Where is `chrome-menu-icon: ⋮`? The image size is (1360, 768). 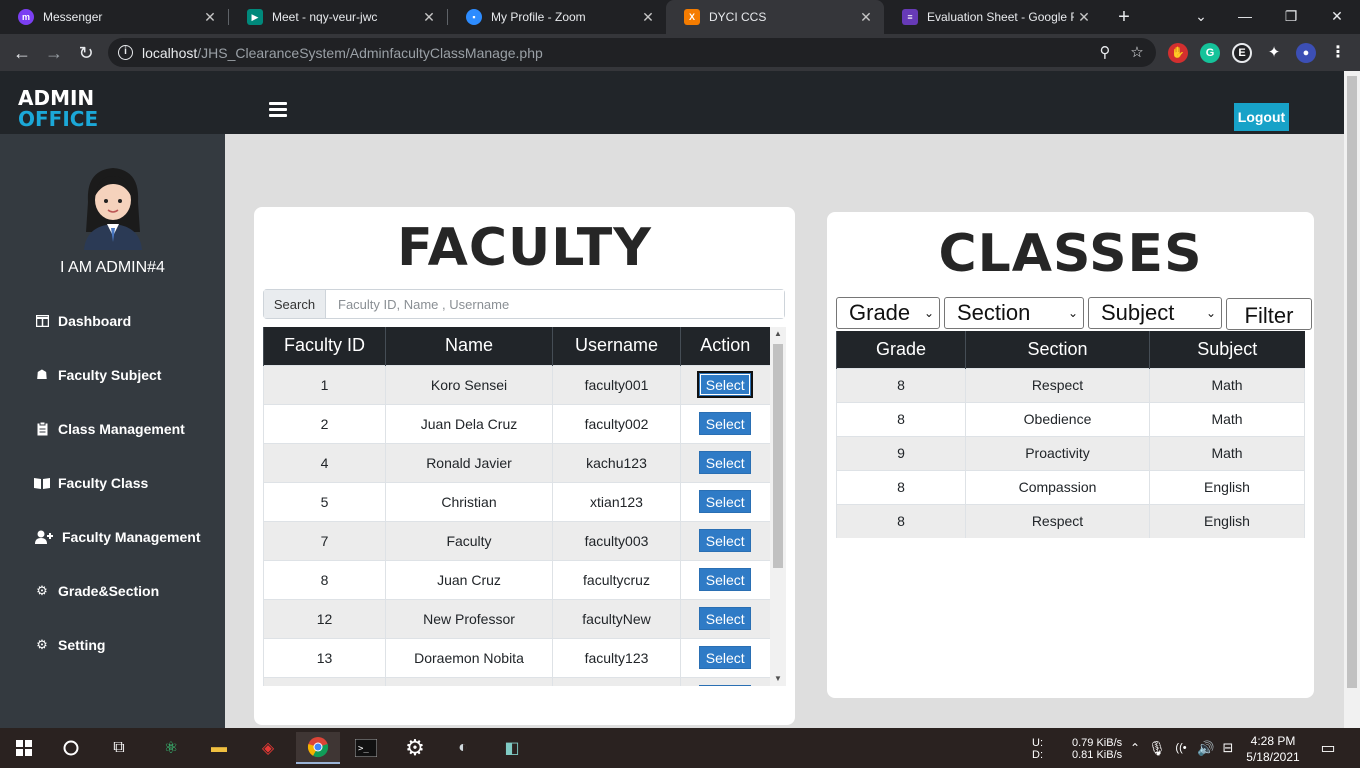 chrome-menu-icon: ⋮ is located at coordinates (1338, 53).